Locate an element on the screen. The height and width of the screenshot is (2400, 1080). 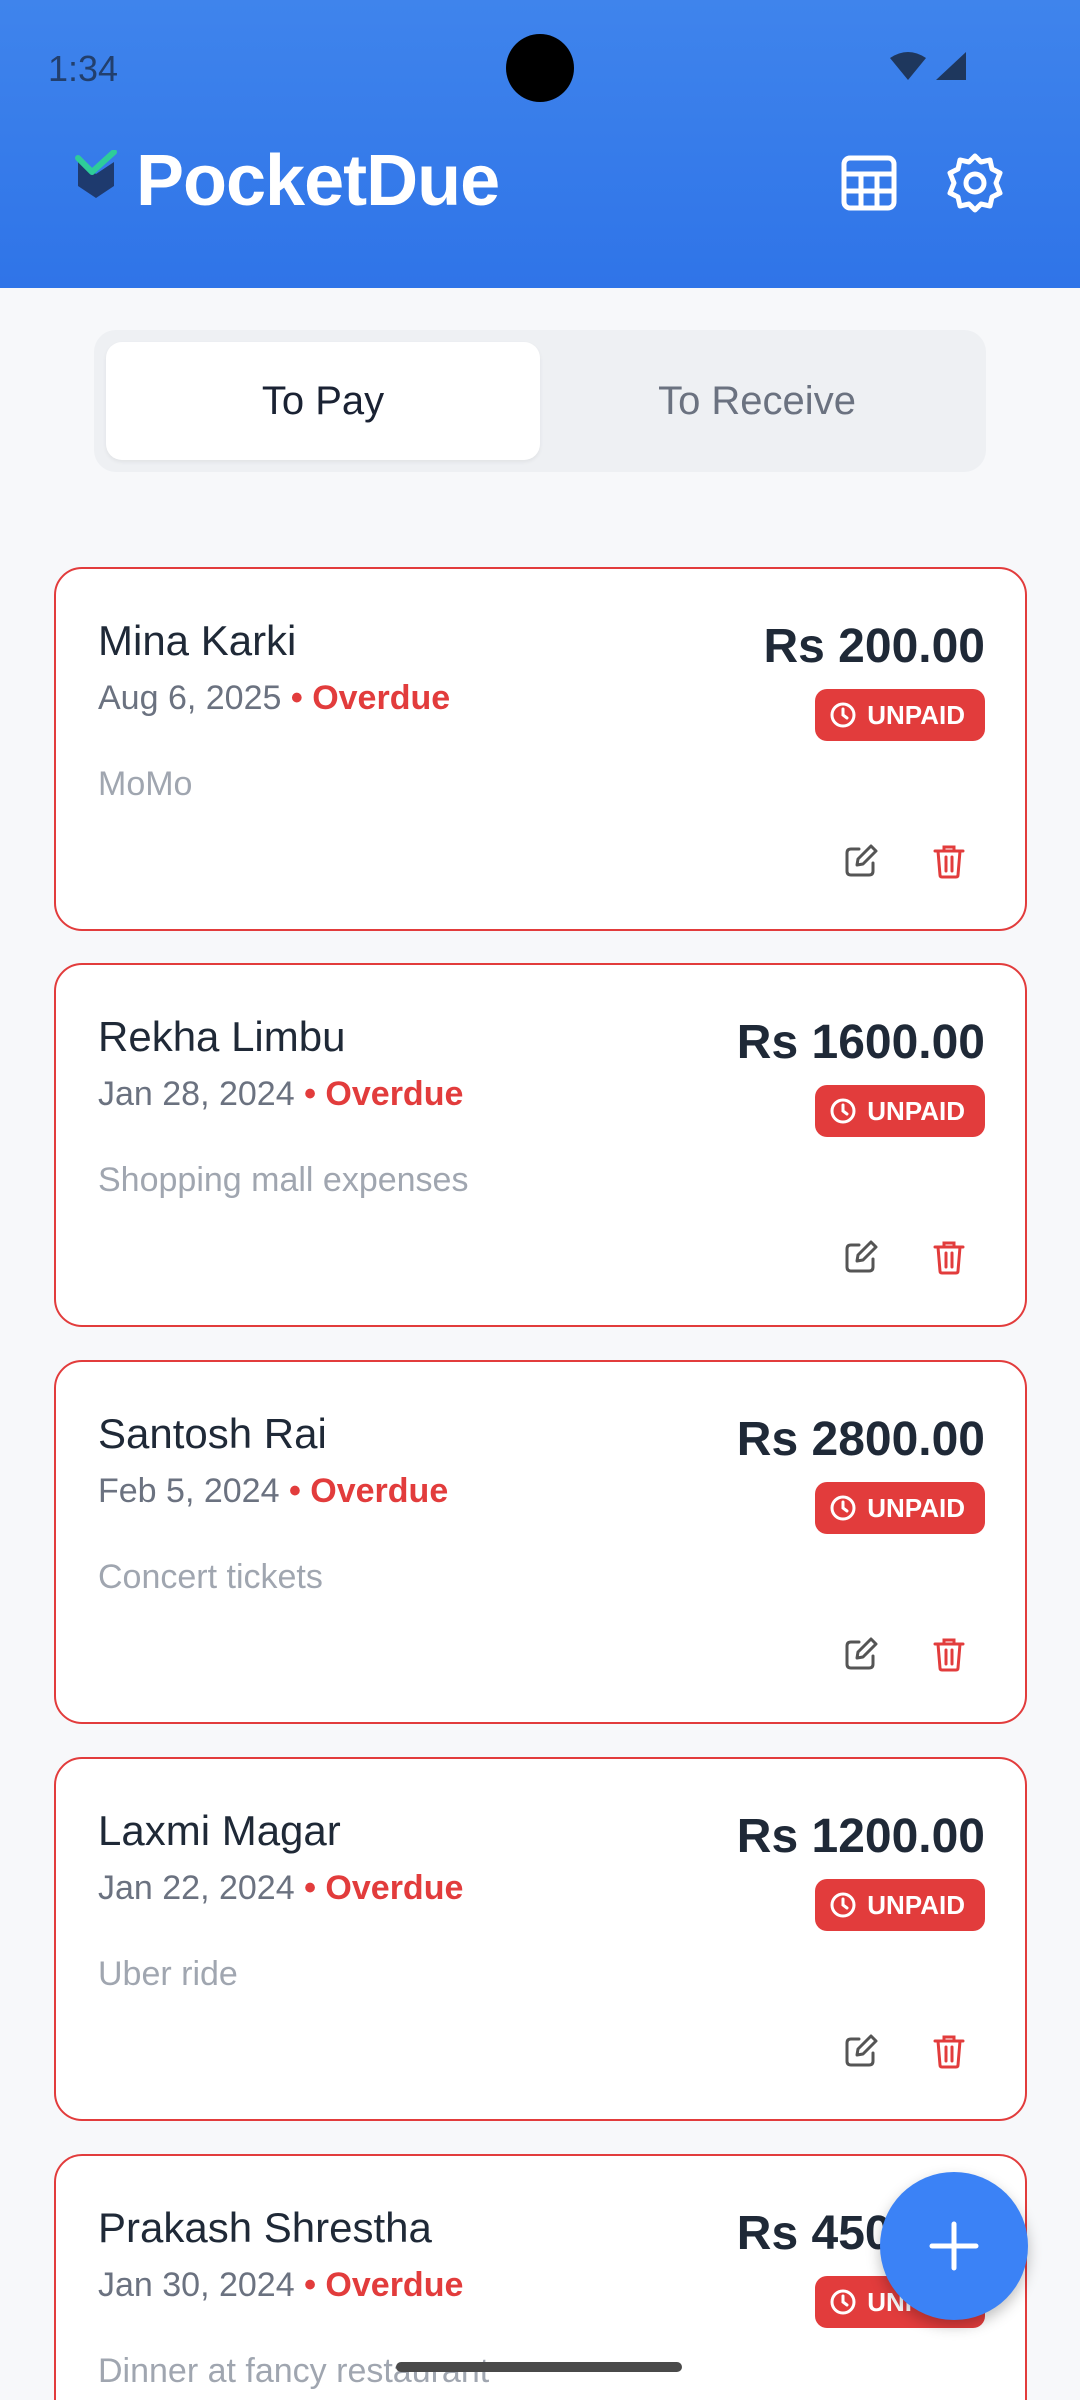
due-person-name: Santosh Rai is located at coordinates (212, 1433).